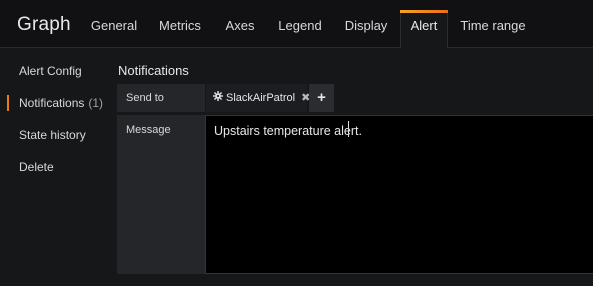 The image size is (593, 286). Describe the element at coordinates (348, 129) in the screenshot. I see `text-cursor` at that location.